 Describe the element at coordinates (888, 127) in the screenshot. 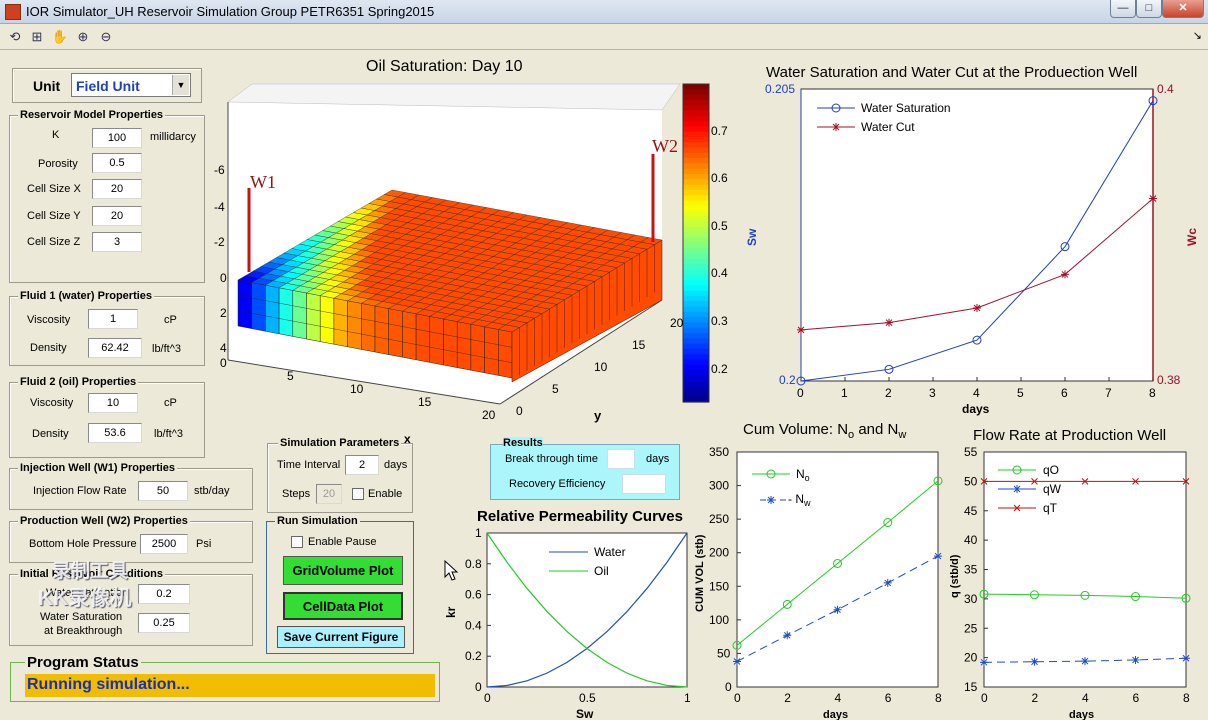

I see `legend-label: Water Cut` at that location.